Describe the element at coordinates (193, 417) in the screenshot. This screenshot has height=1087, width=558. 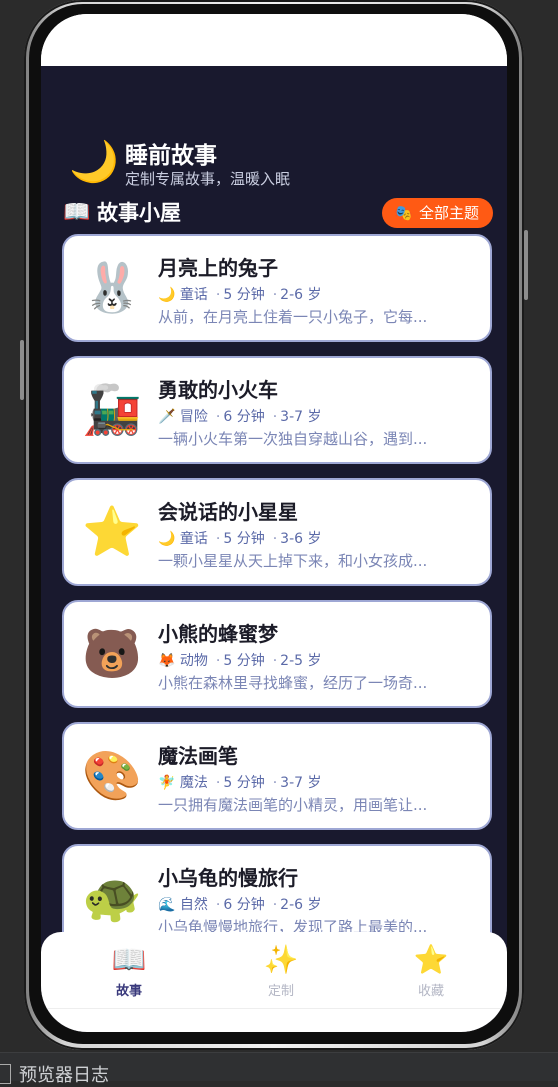
I see `story-tag-label: 冒险` at that location.